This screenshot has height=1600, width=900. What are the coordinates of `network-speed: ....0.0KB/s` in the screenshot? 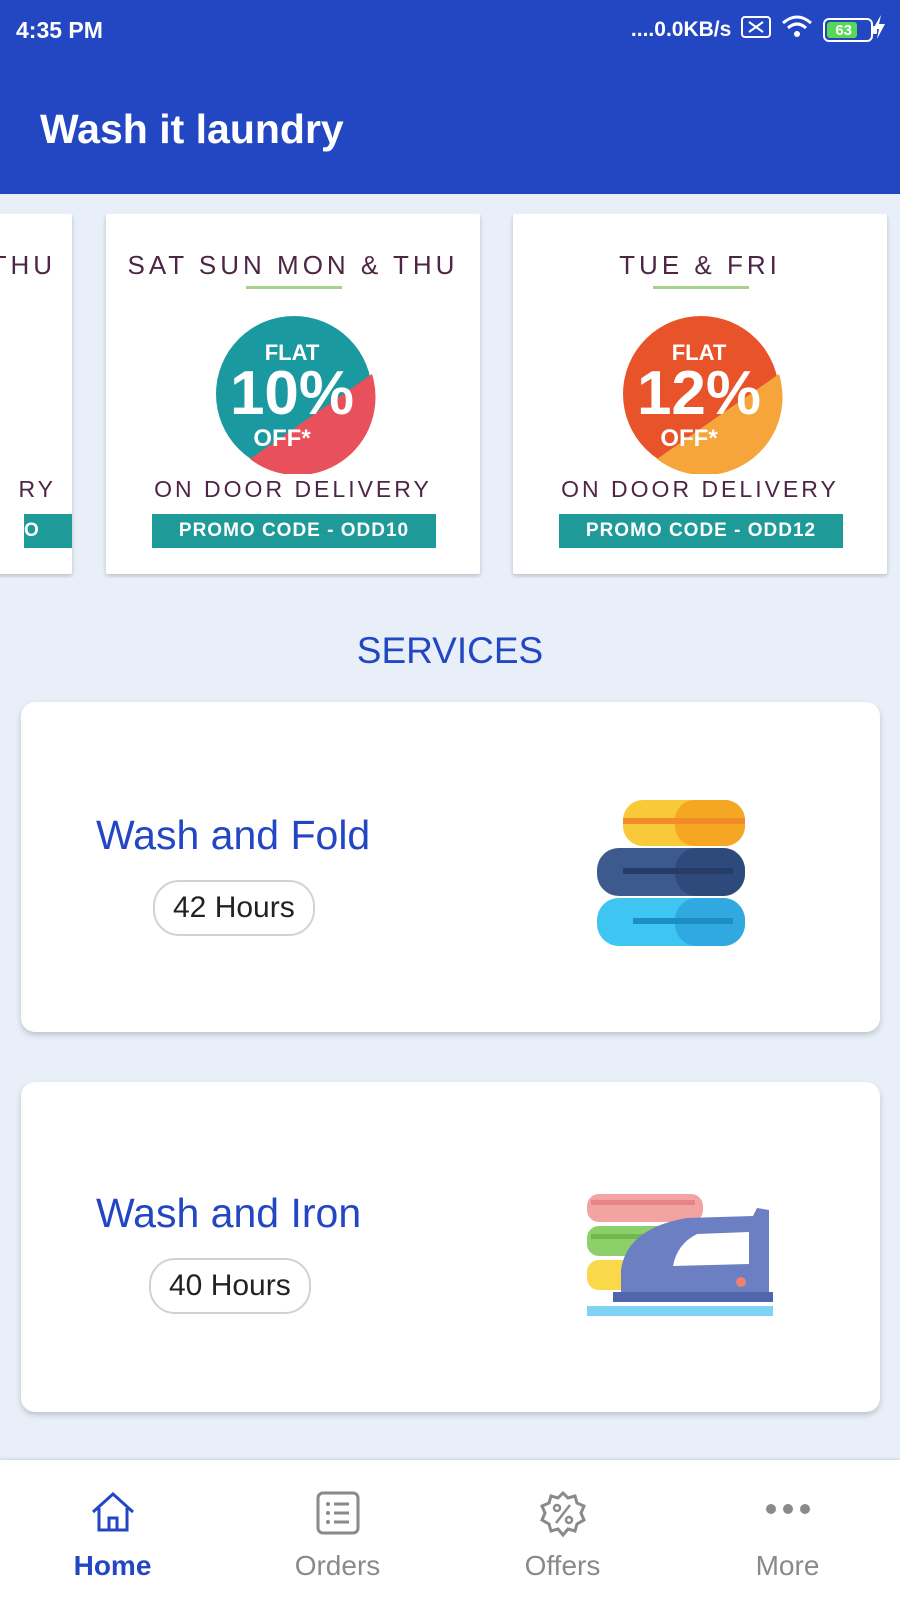 It's located at (681, 29).